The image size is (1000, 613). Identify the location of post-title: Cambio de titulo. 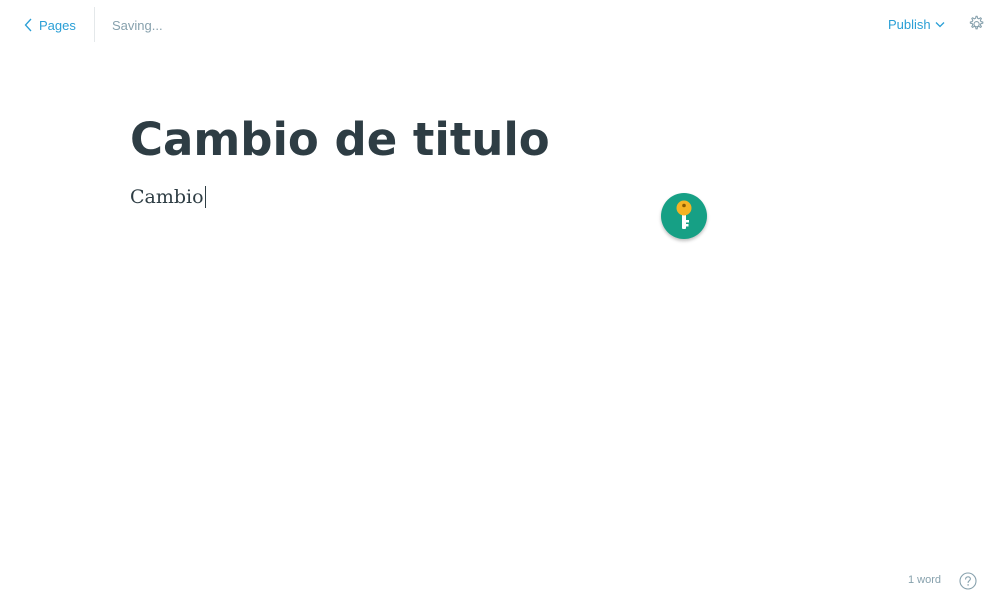
(500, 140).